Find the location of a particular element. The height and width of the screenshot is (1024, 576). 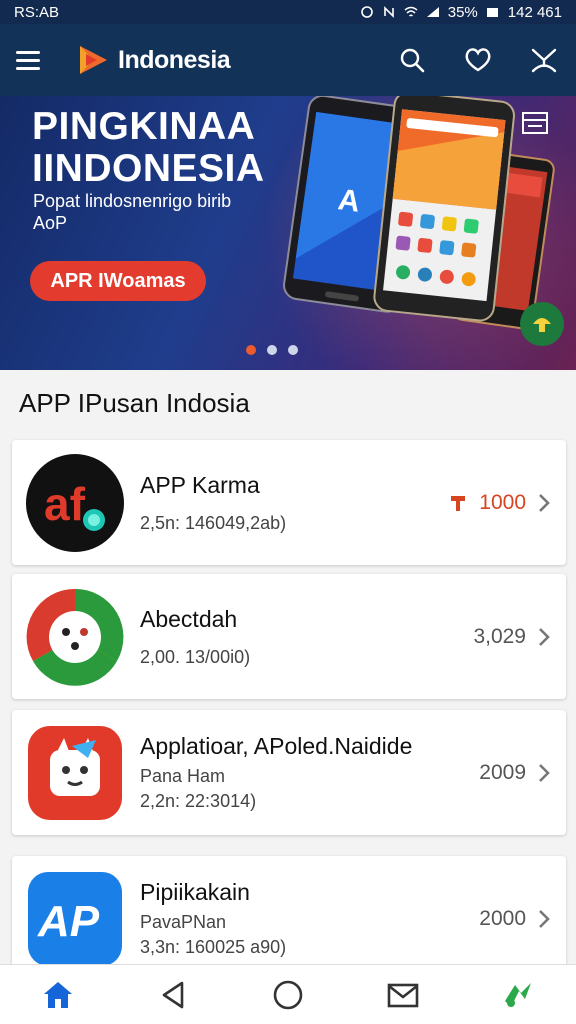

banner-pagination is located at coordinates (272, 350).